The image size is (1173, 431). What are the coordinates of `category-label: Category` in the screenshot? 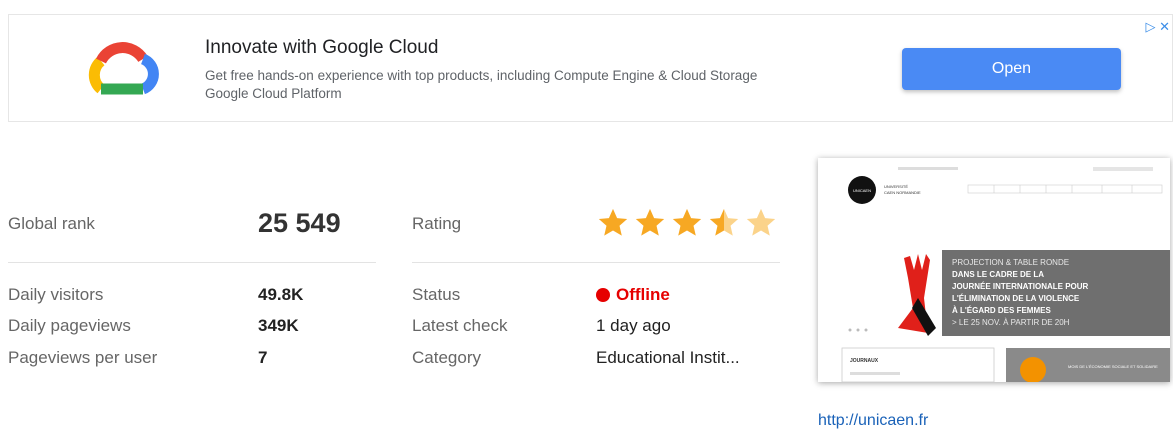 It's located at (446, 357).